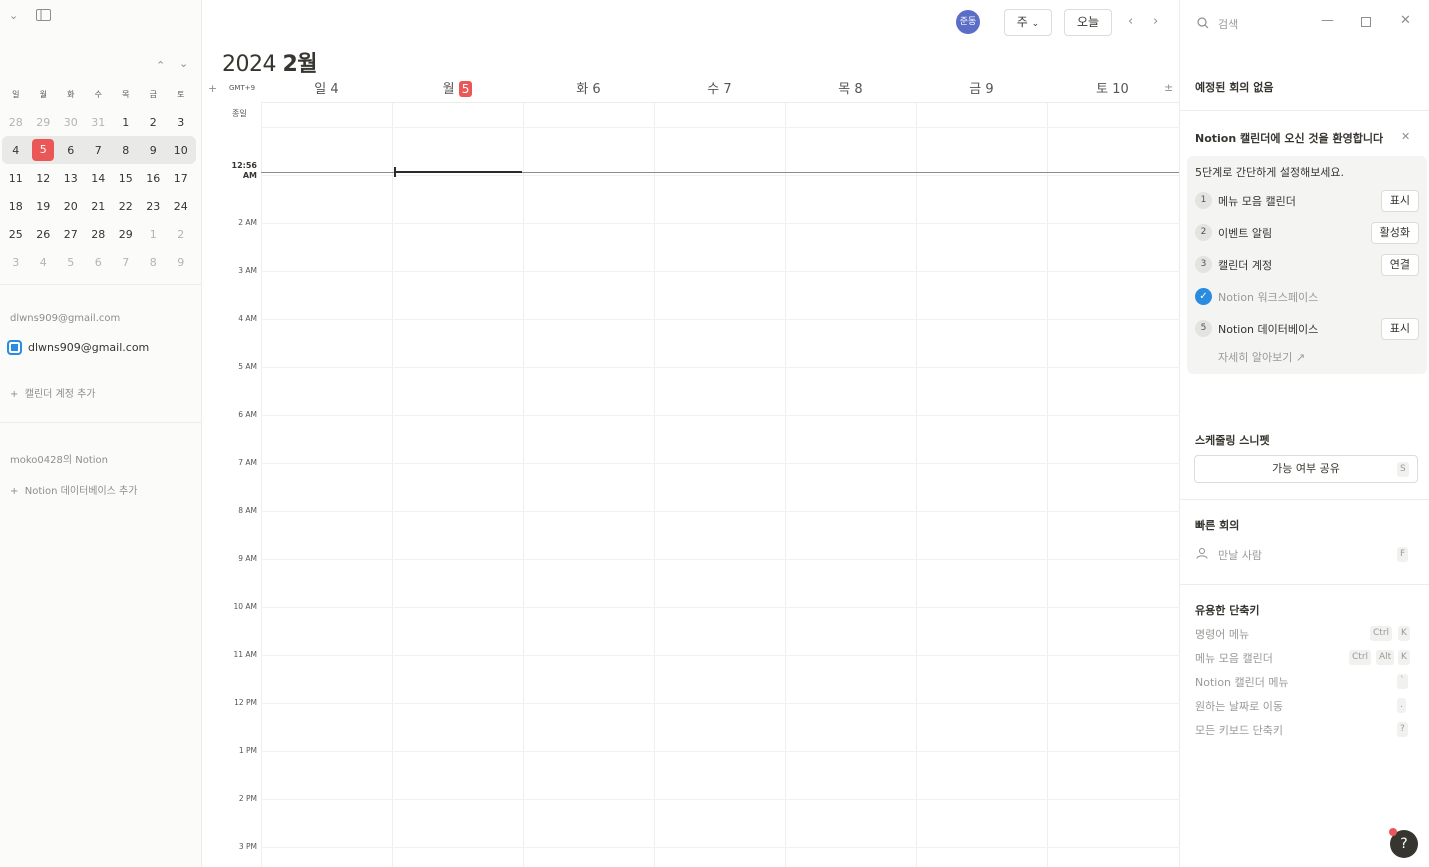  What do you see at coordinates (458, 172) in the screenshot?
I see `current-time-today-line` at bounding box center [458, 172].